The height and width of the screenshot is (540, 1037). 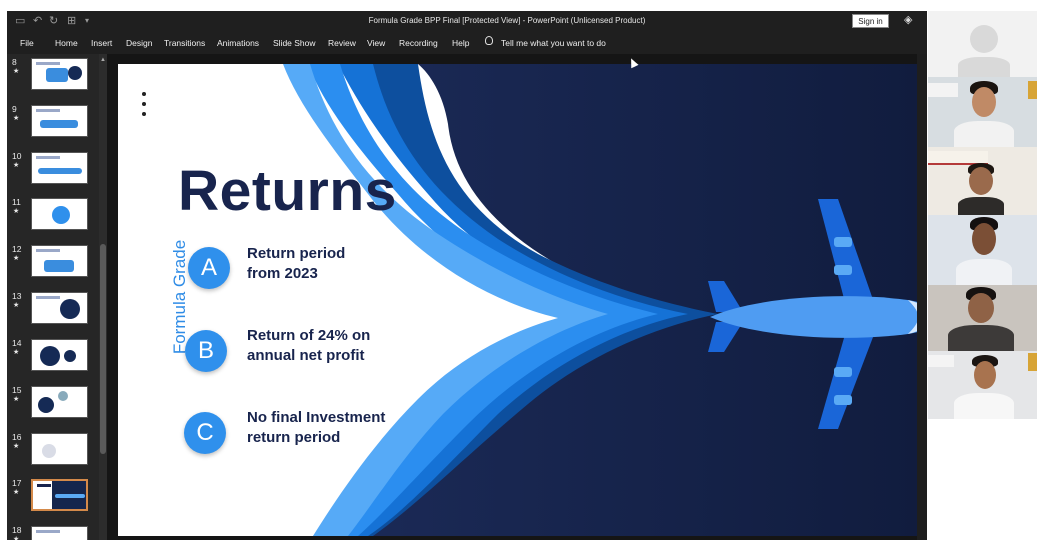 I want to click on present-icon: ⊞, so click(x=71, y=21).